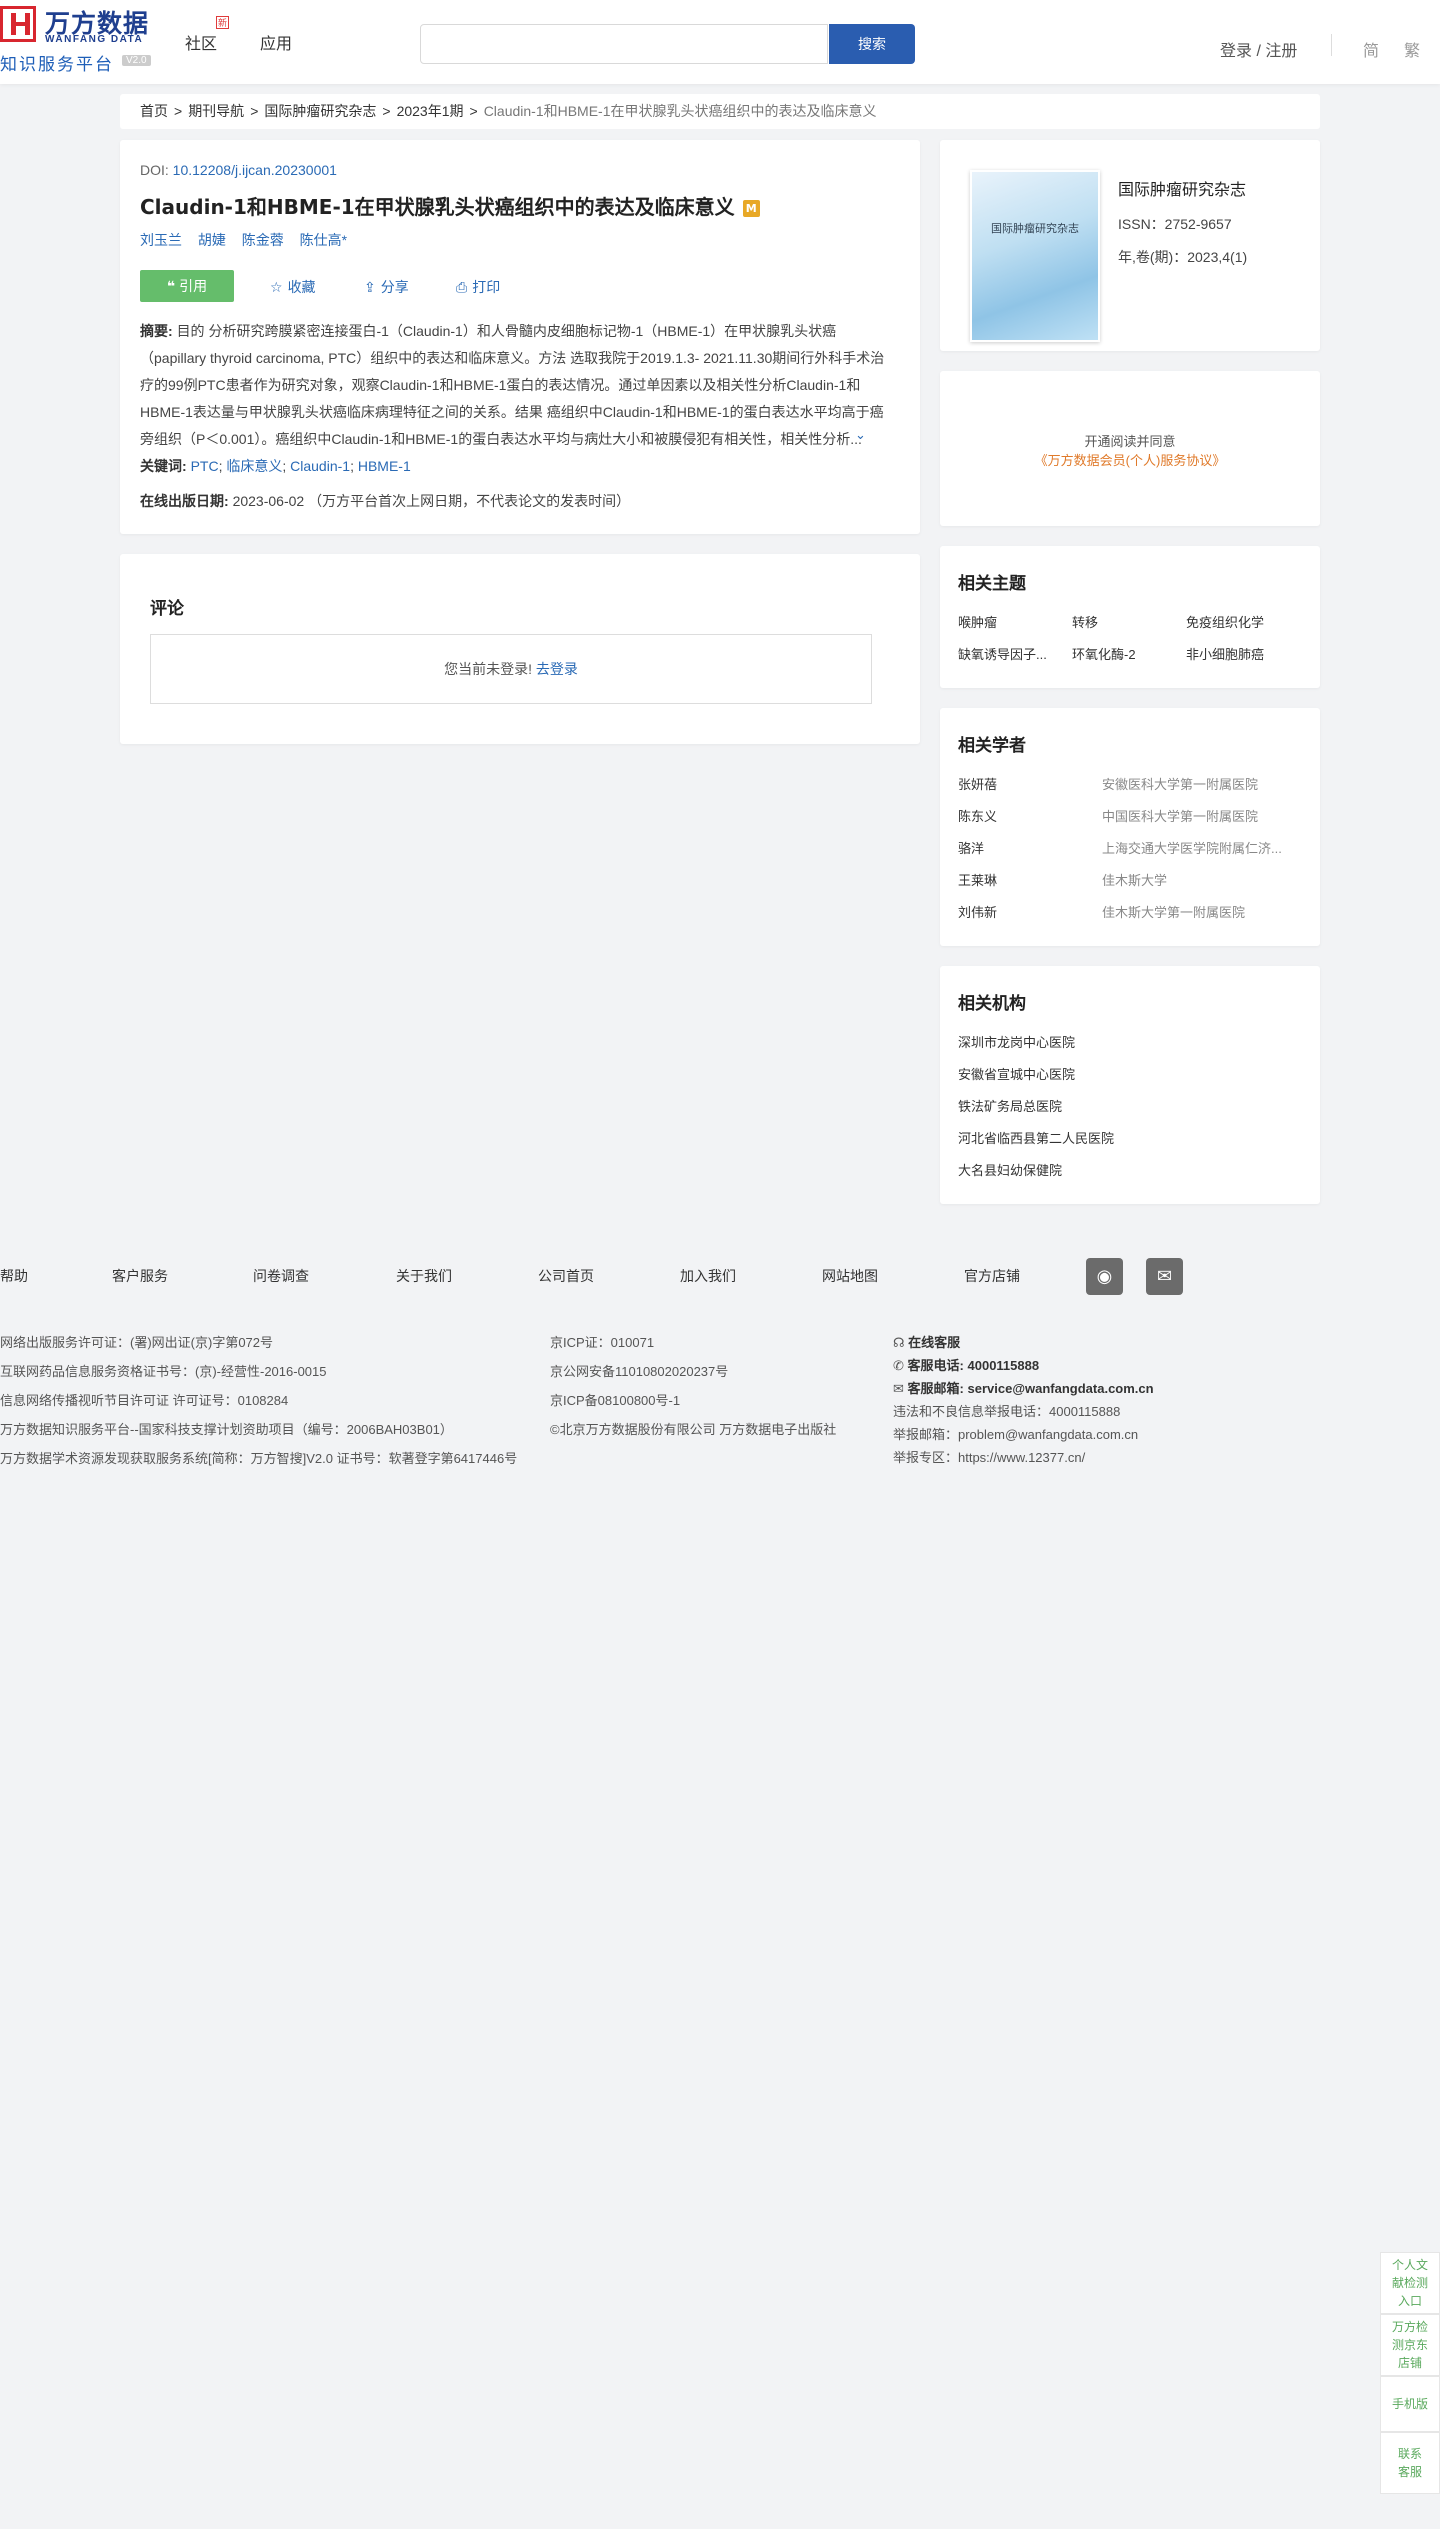 Image resolution: width=1440 pixels, height=2529 pixels. What do you see at coordinates (992, 1276) in the screenshot?
I see `footer-official-store: 官方店铺` at bounding box center [992, 1276].